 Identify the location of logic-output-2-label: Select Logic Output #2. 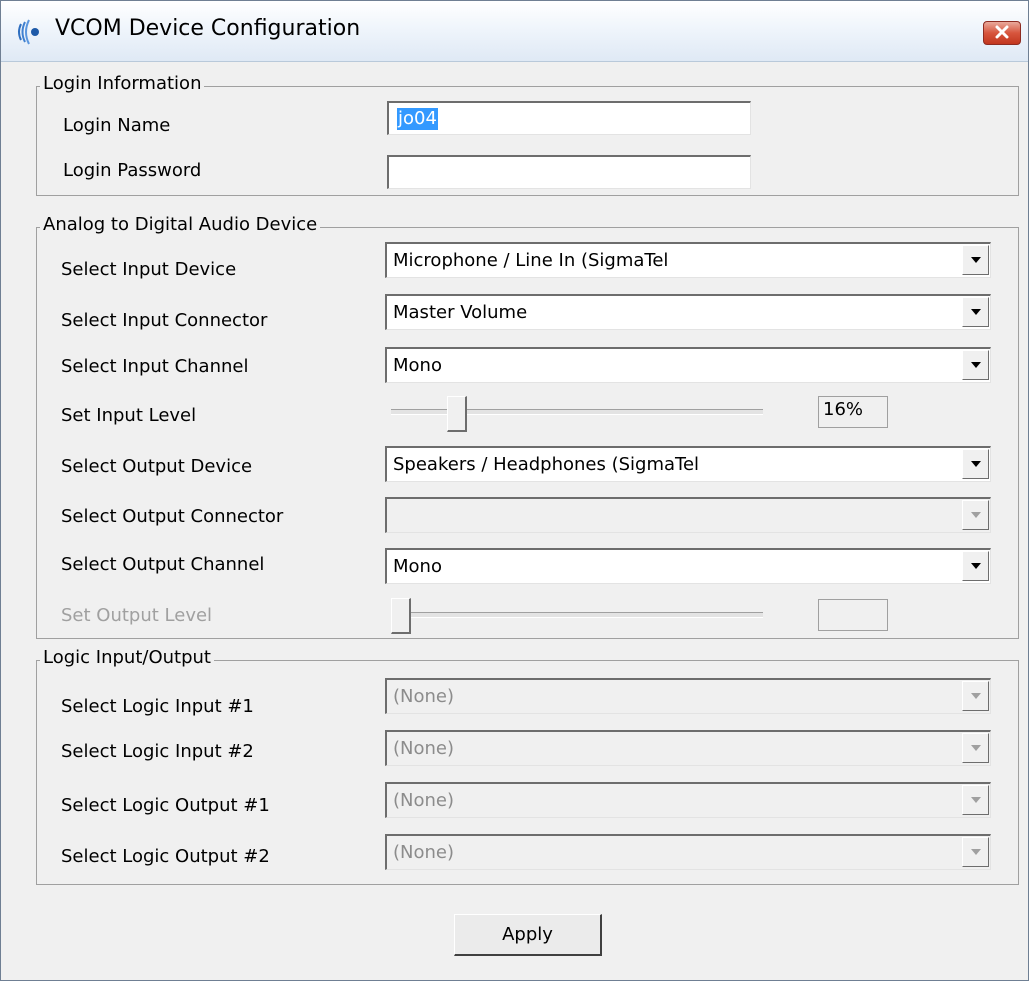
(165, 856).